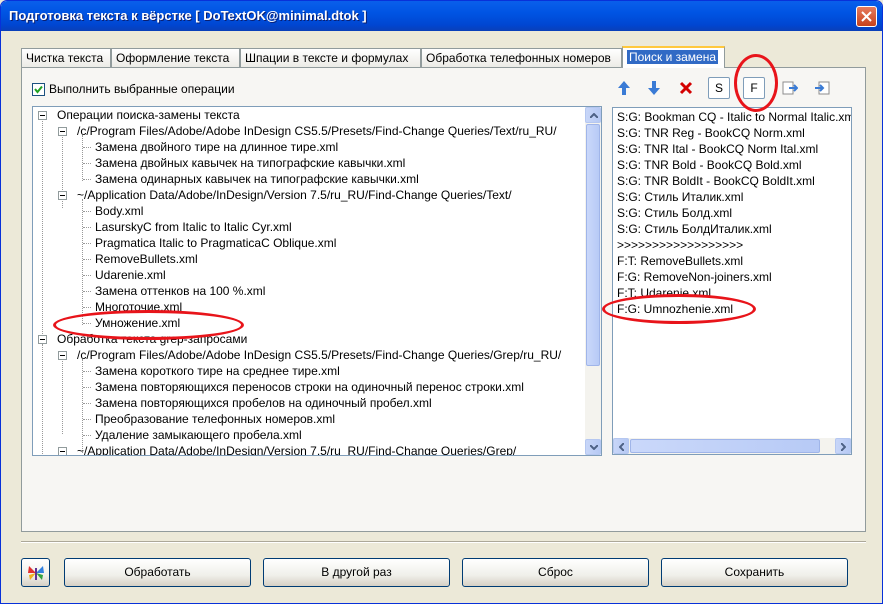  Describe the element at coordinates (137, 323) in the screenshot. I see `tree-item: Умножение.xml` at that location.